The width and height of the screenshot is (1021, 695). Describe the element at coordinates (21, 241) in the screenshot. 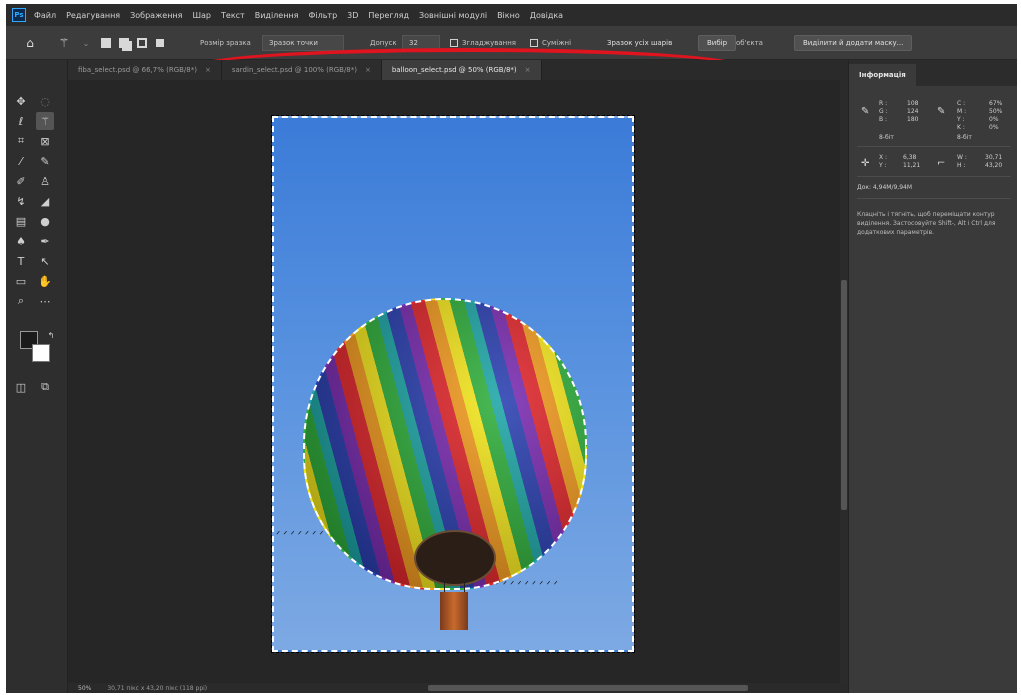

I see `dodge-tool-icon: ♠` at that location.